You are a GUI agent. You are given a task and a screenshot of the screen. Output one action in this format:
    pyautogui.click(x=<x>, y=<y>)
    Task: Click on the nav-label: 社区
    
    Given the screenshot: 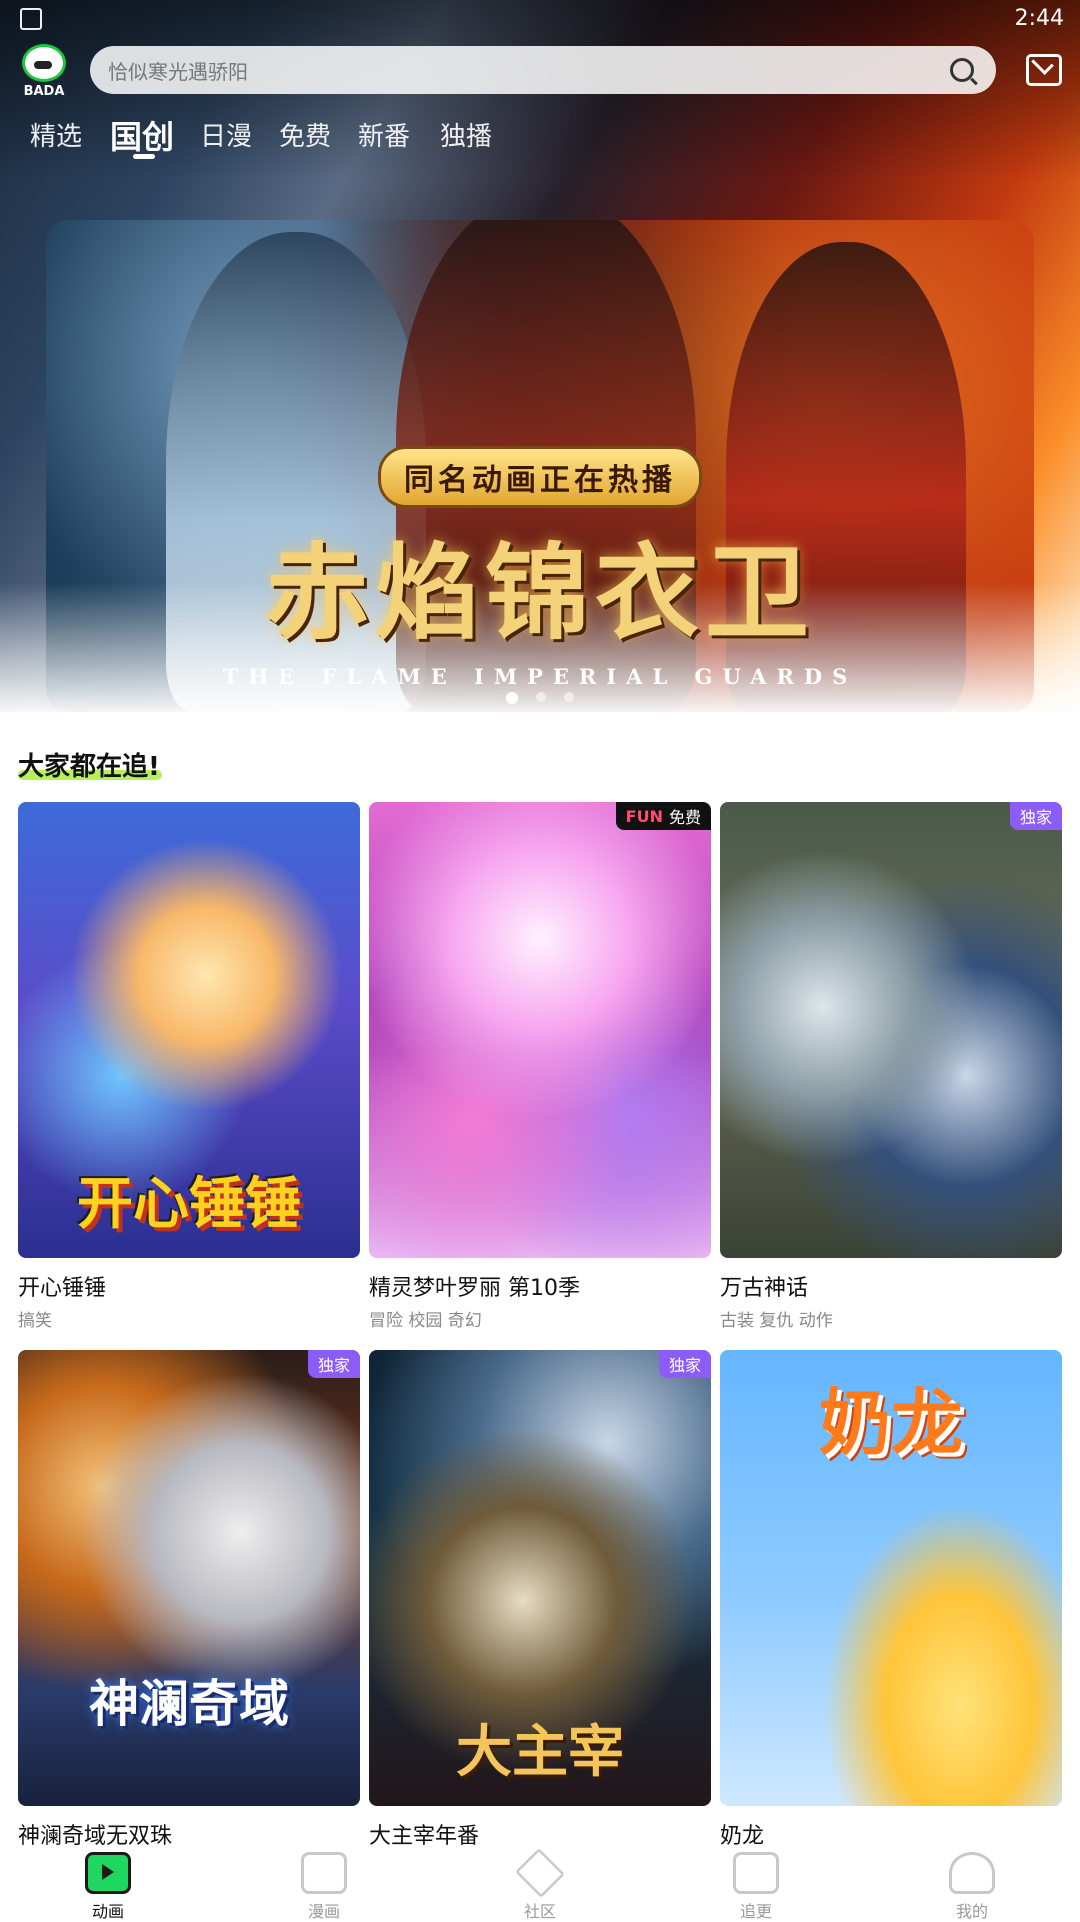 What is the action you would take?
    pyautogui.click(x=539, y=1911)
    